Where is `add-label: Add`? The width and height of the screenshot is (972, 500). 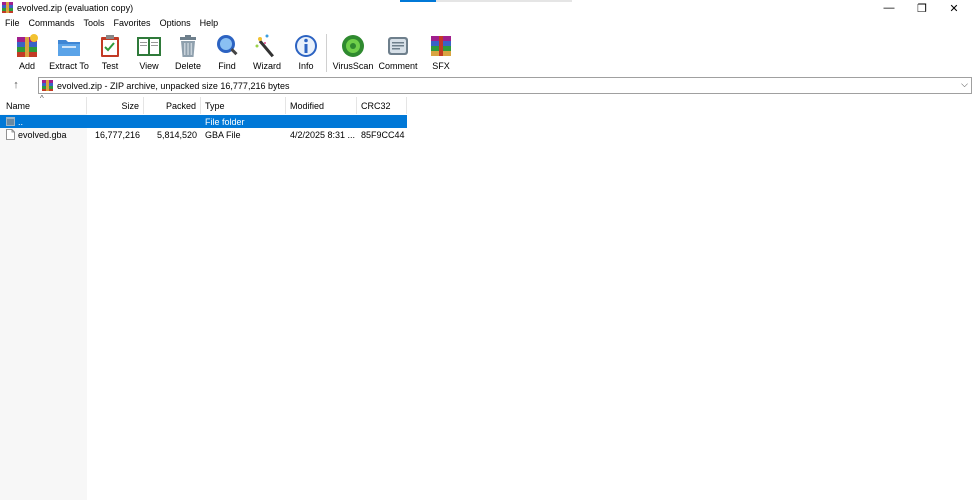
add-label: Add is located at coordinates (26, 66).